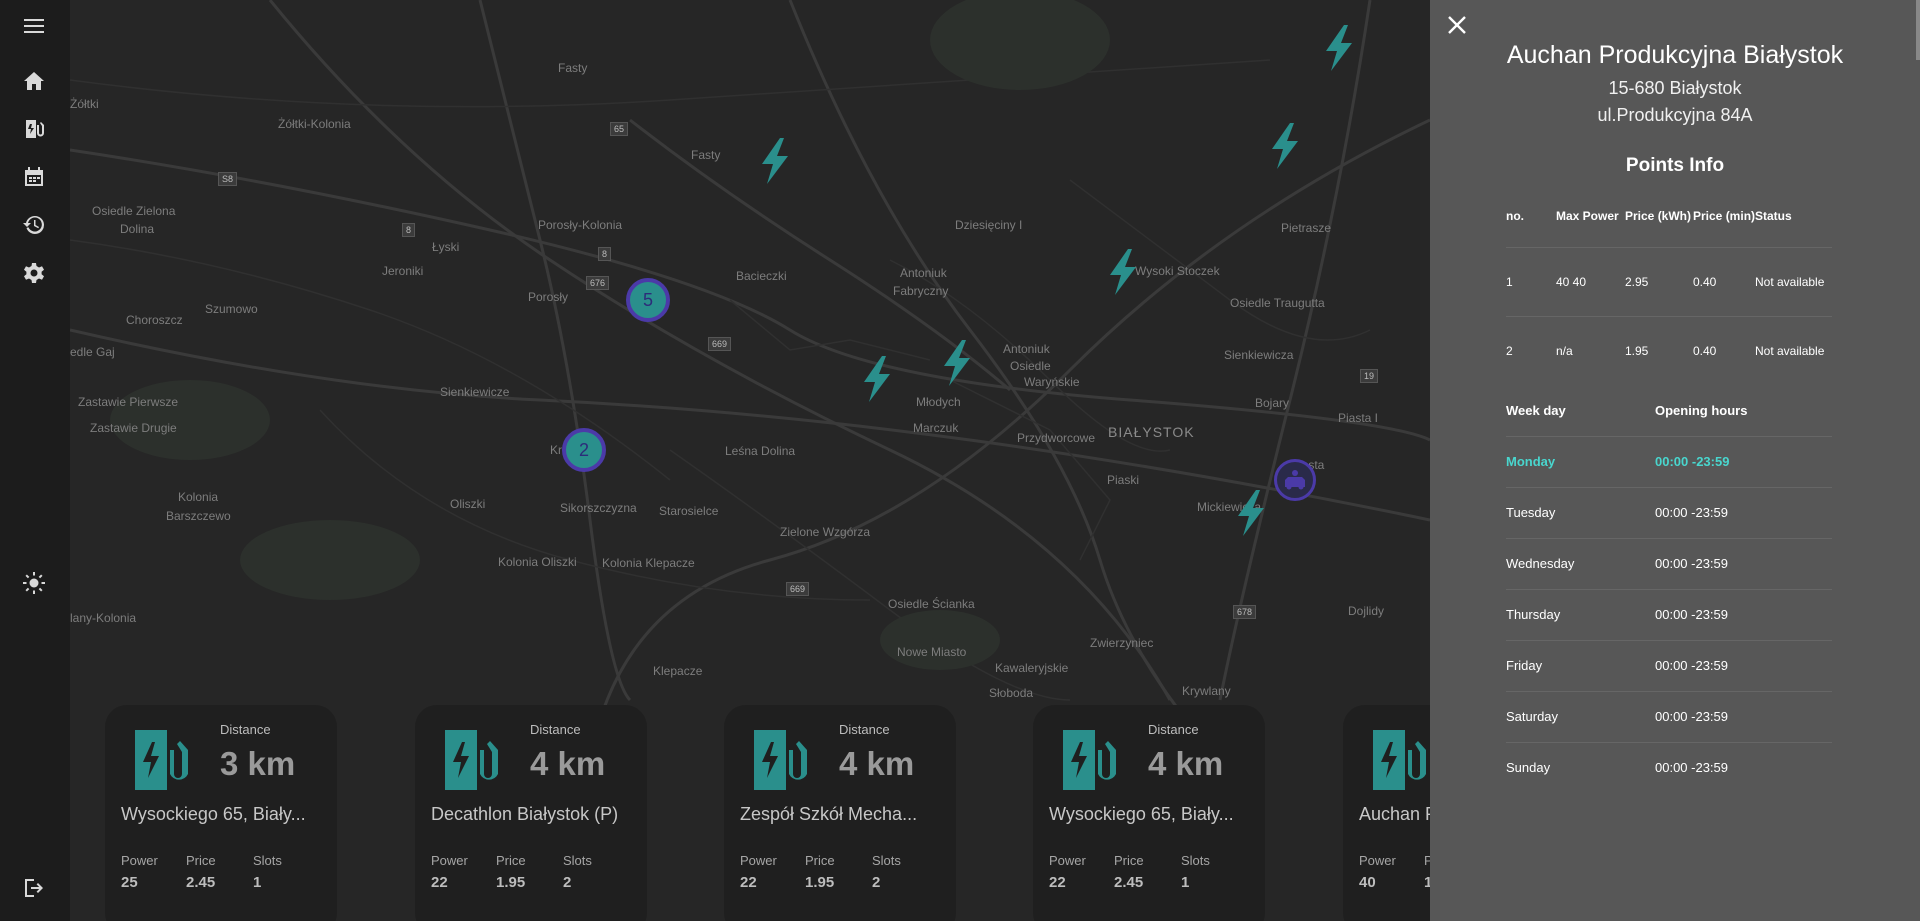 Image resolution: width=1920 pixels, height=921 pixels. I want to click on place-label: Porosły, so click(548, 297).